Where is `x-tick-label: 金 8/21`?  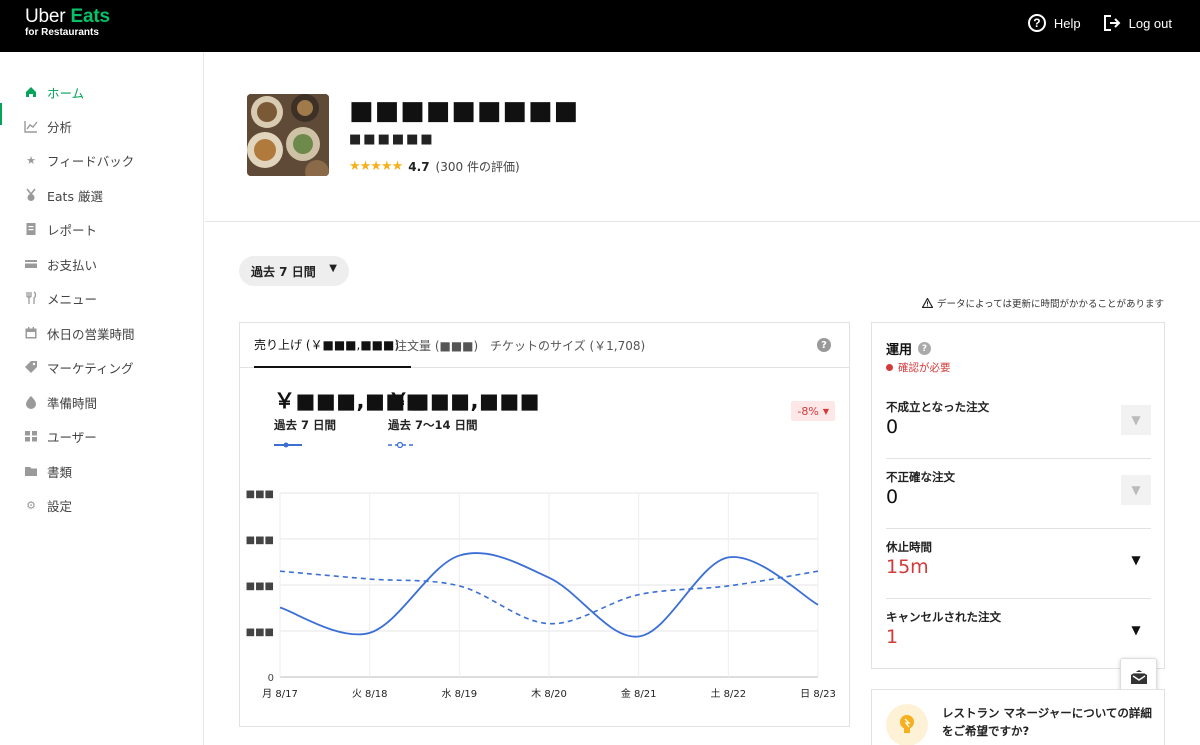
x-tick-label: 金 8/21 is located at coordinates (639, 693).